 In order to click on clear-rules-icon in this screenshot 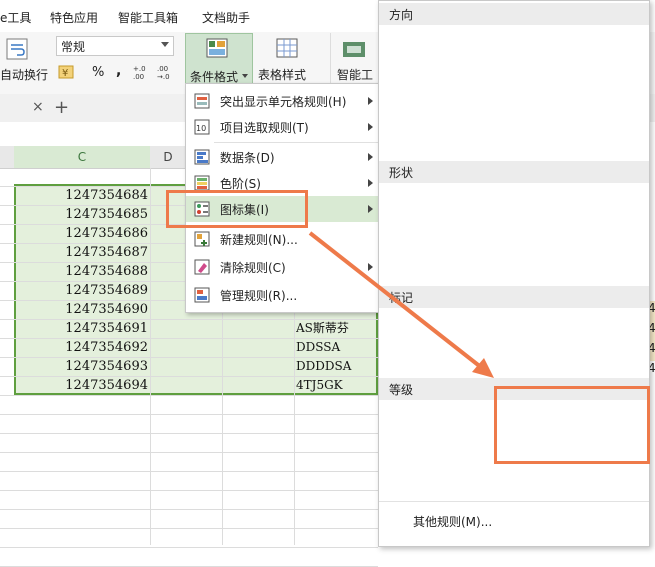, I will do `click(202, 267)`.